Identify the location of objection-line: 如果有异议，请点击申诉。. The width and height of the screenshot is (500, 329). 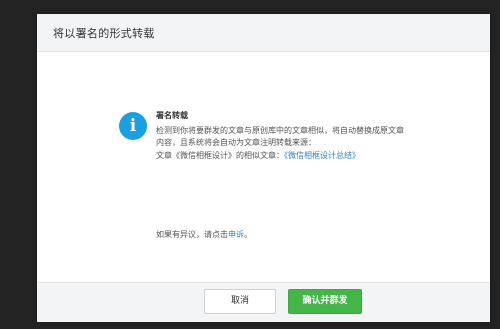
(204, 234).